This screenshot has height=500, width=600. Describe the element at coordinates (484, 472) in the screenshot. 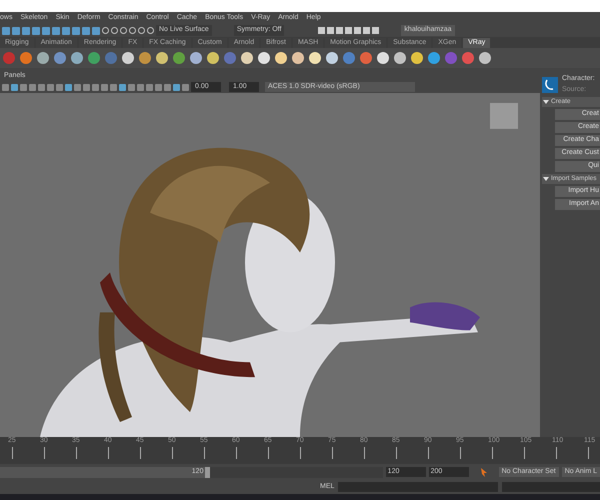

I see `auto-key-icon` at that location.